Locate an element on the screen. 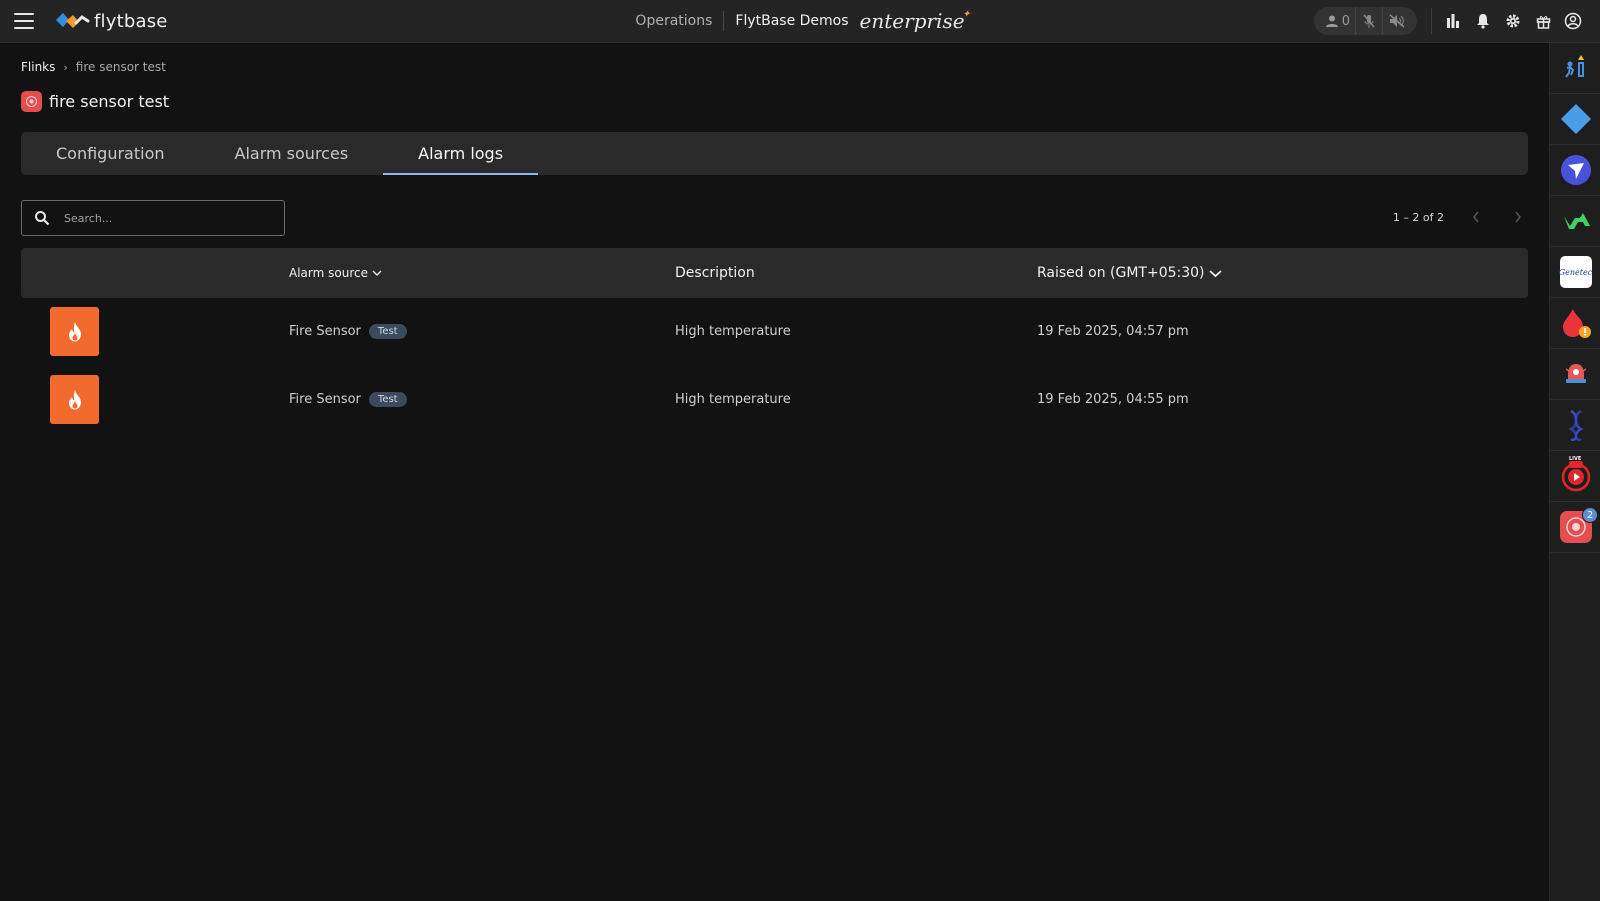 Image resolution: width=1600 pixels, height=901 pixels. logo-text: flytbase is located at coordinates (131, 21).